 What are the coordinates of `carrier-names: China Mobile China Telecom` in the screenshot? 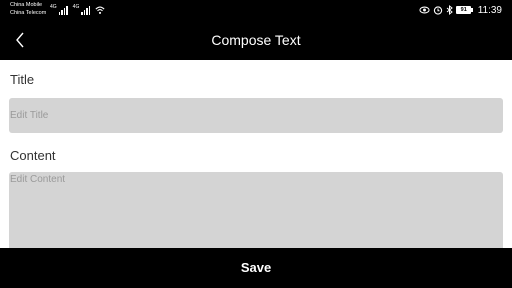 It's located at (28, 9).